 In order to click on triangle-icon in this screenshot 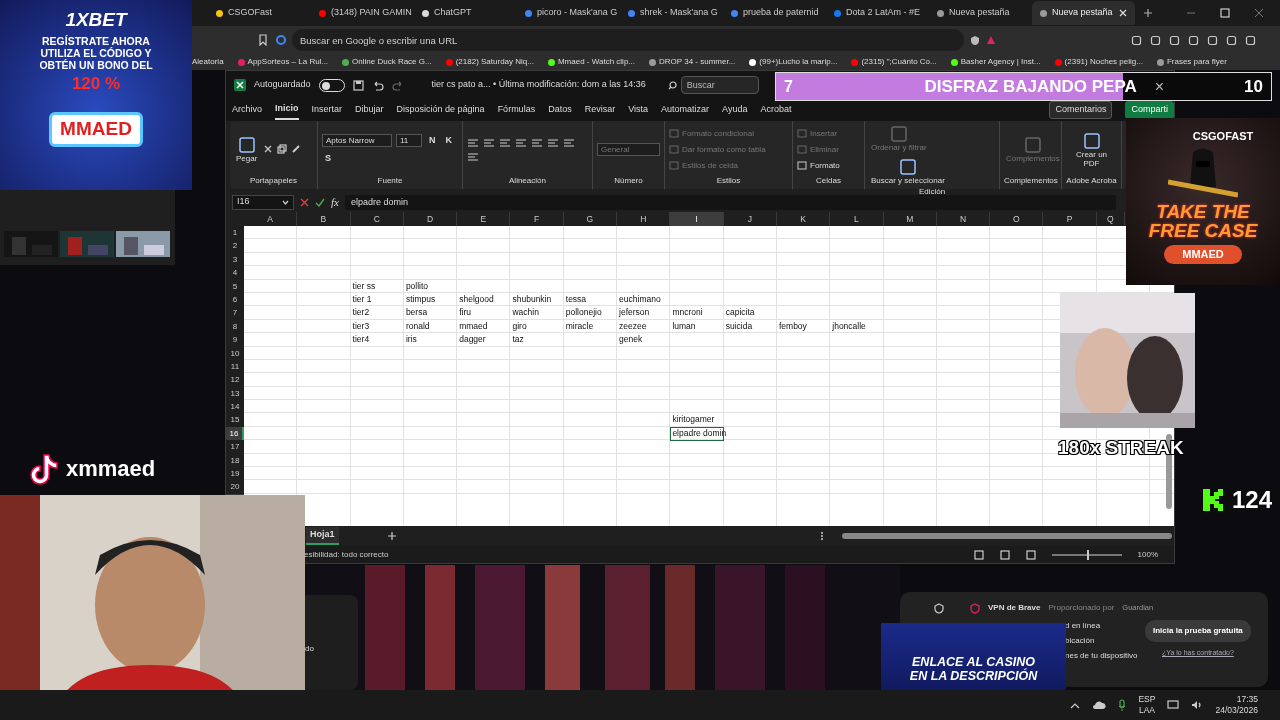, I will do `click(991, 40)`.